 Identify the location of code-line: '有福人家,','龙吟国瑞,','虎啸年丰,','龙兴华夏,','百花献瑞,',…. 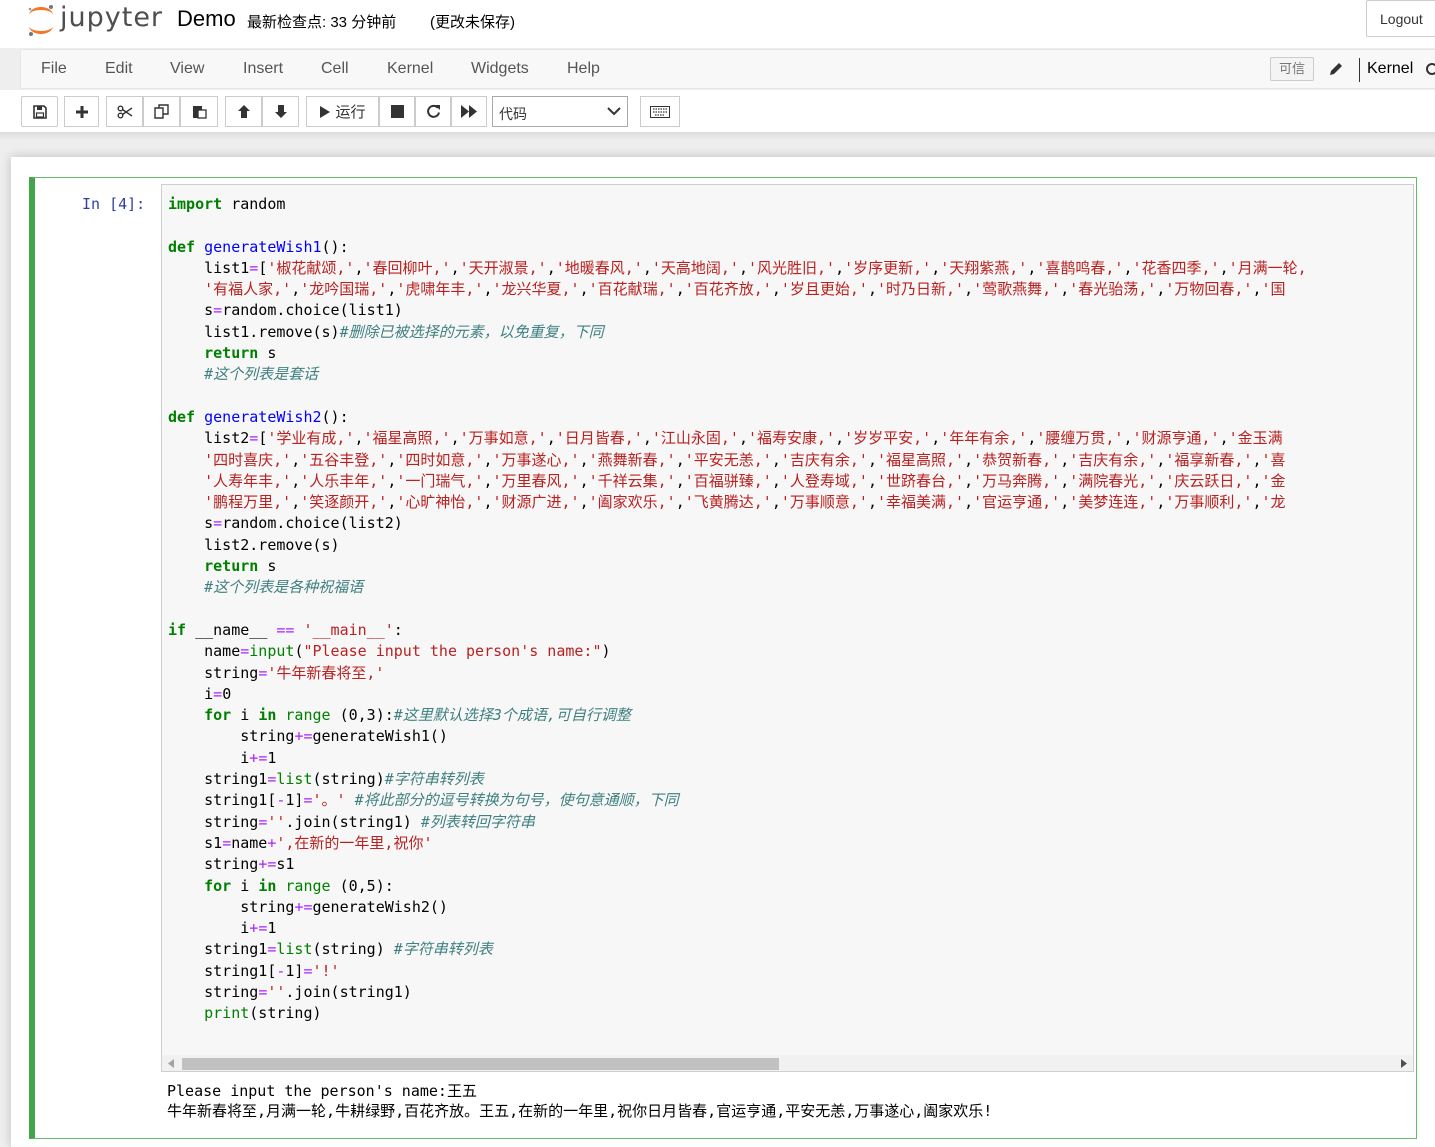
(745, 289).